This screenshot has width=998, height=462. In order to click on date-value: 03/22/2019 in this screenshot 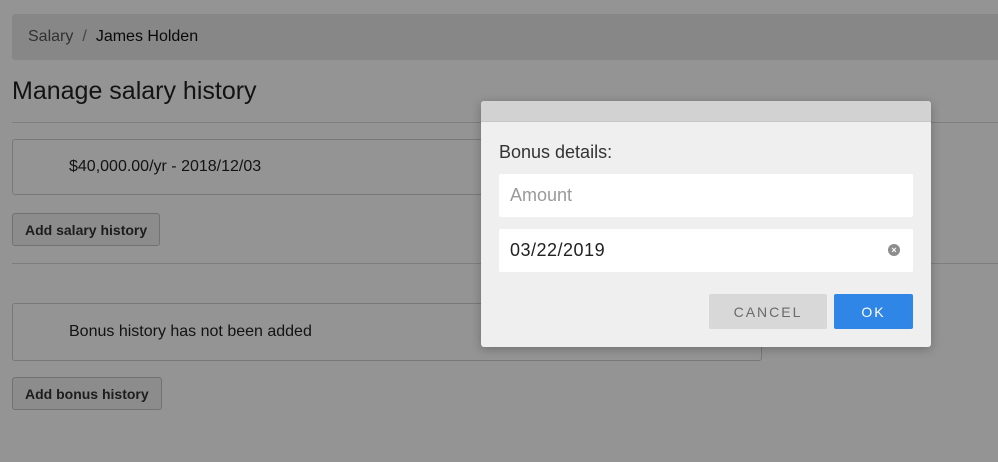, I will do `click(558, 250)`.